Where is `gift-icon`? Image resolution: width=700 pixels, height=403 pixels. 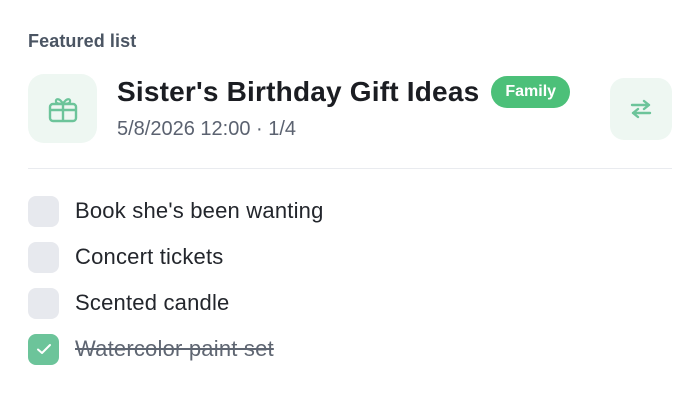 gift-icon is located at coordinates (62, 109).